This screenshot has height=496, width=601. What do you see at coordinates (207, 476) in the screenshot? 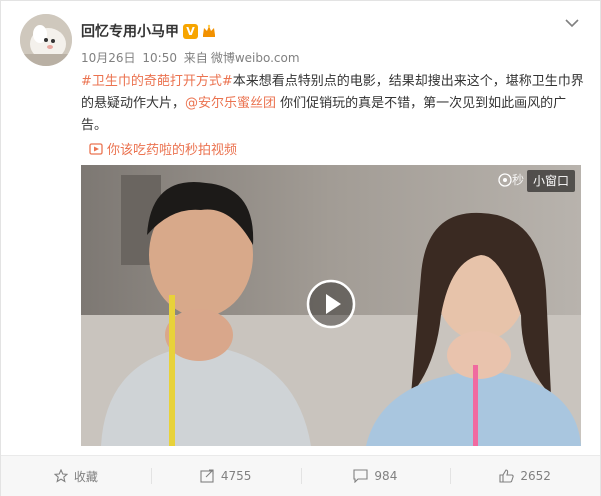
I see `repost-icon` at bounding box center [207, 476].